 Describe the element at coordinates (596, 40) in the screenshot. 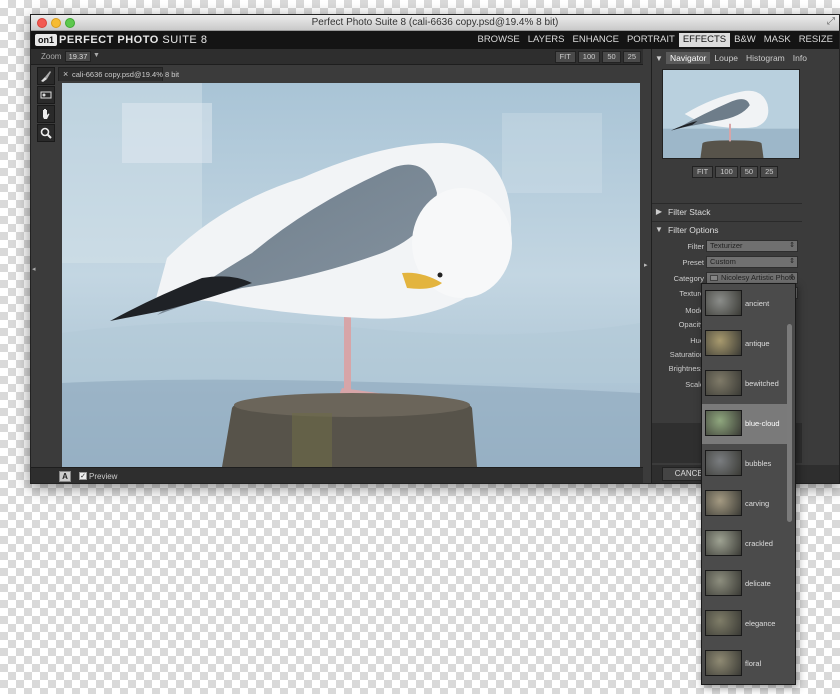

I see `module-enhance: ENHANCE` at that location.